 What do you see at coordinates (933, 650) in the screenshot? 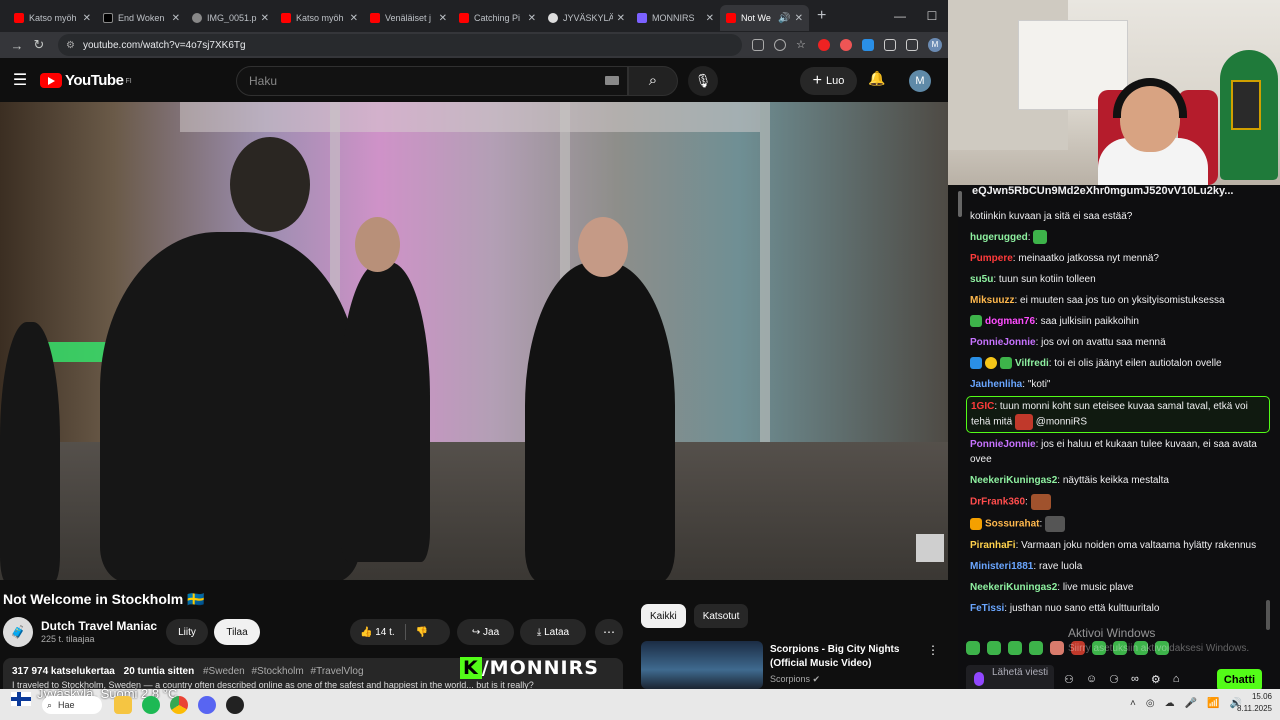
I see `more-vertical-icon: ⋮` at bounding box center [933, 650].